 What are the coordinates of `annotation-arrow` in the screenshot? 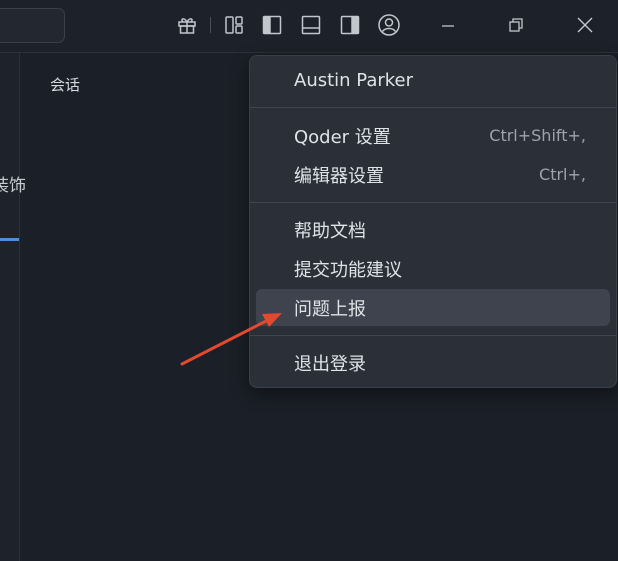 It's located at (231, 339).